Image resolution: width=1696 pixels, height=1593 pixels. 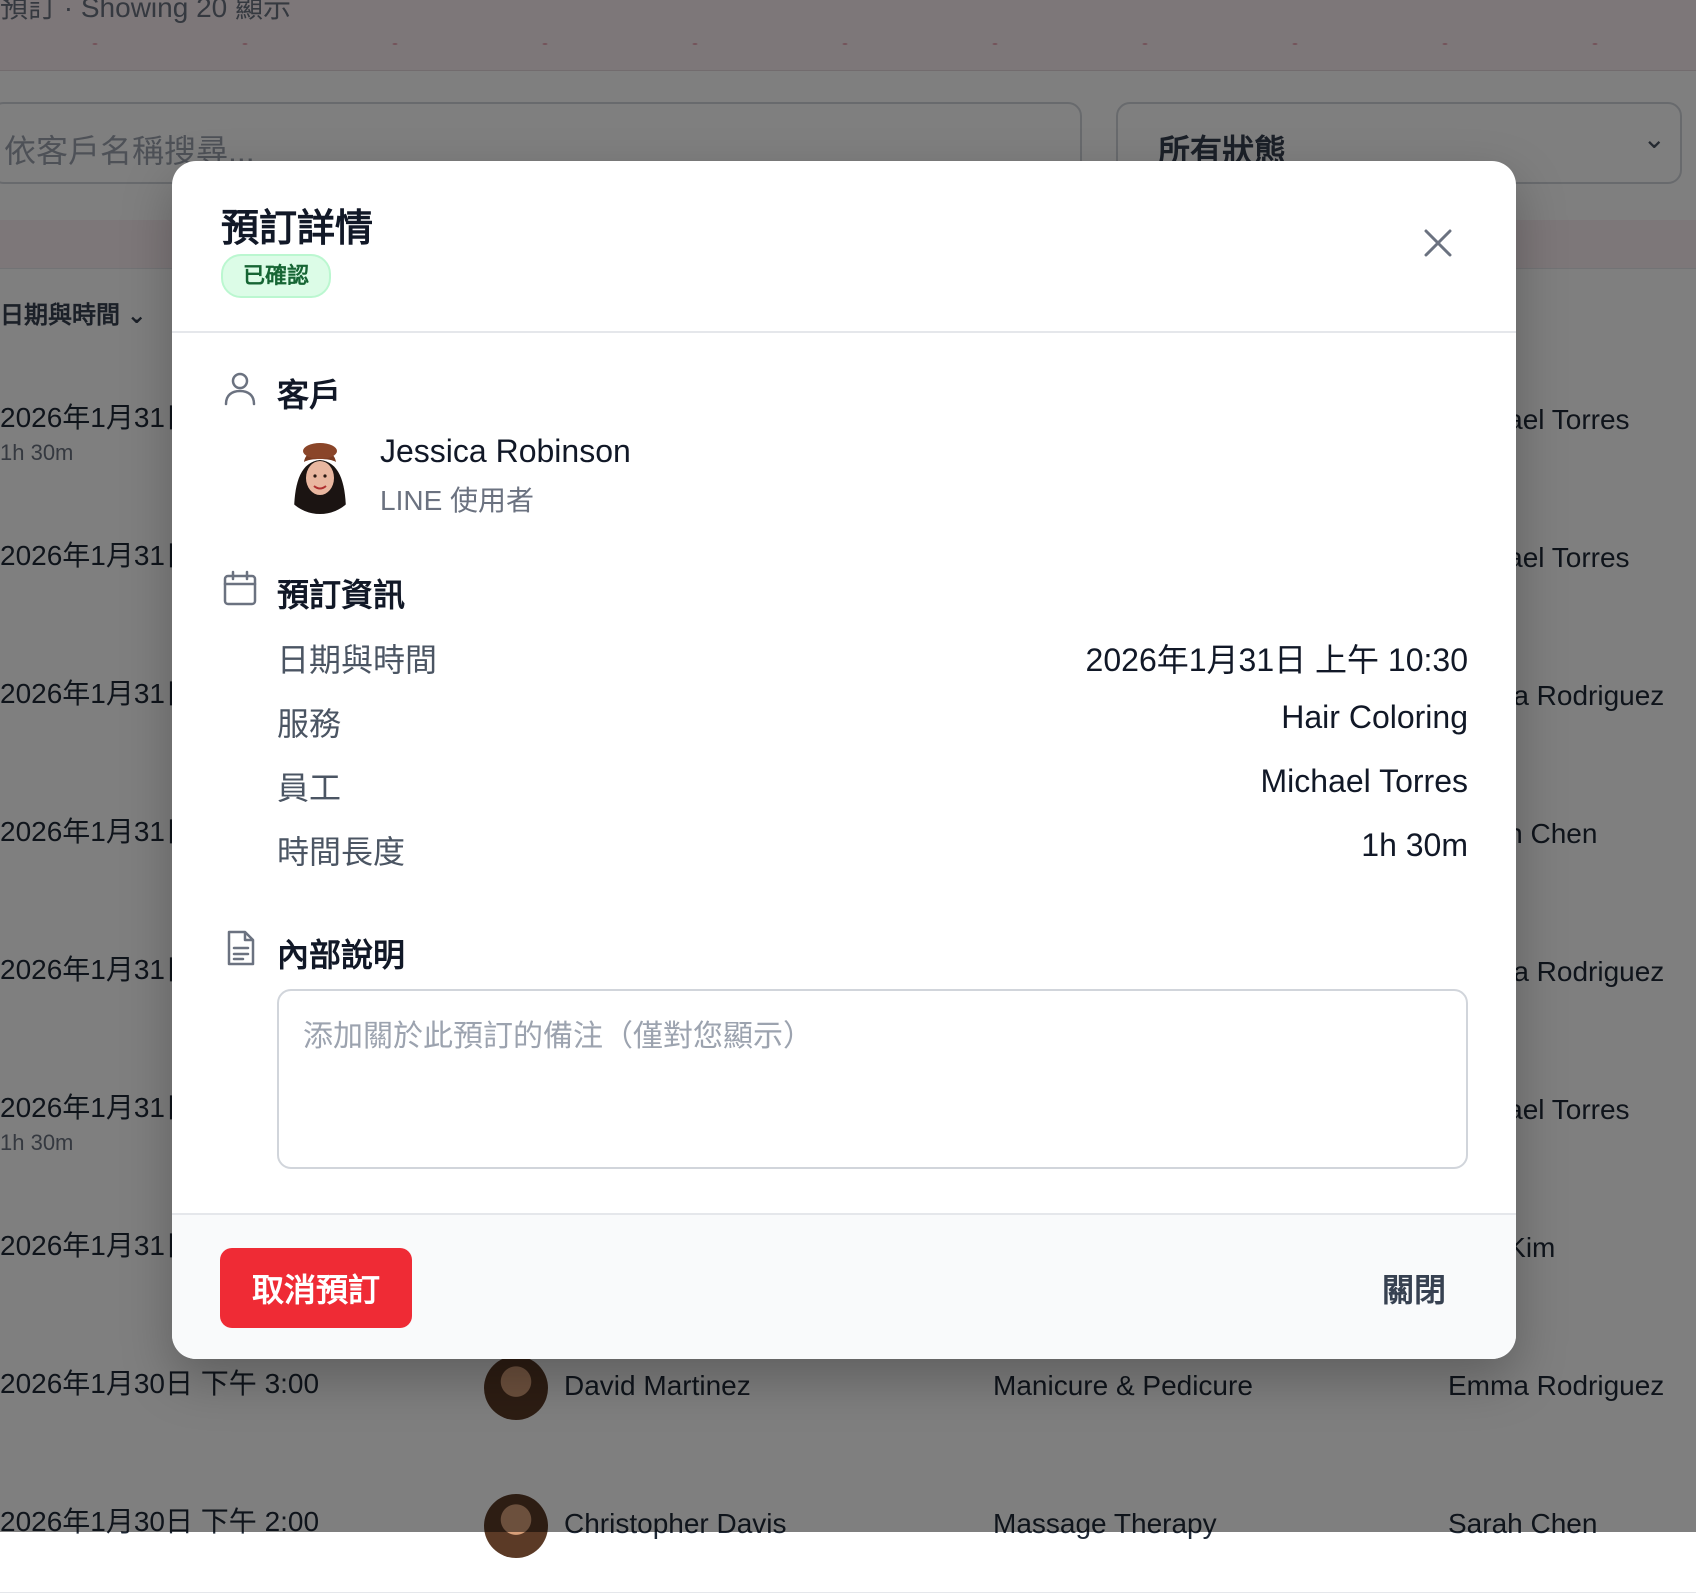 What do you see at coordinates (341, 852) in the screenshot?
I see `info-label-duration: 時間長度` at bounding box center [341, 852].